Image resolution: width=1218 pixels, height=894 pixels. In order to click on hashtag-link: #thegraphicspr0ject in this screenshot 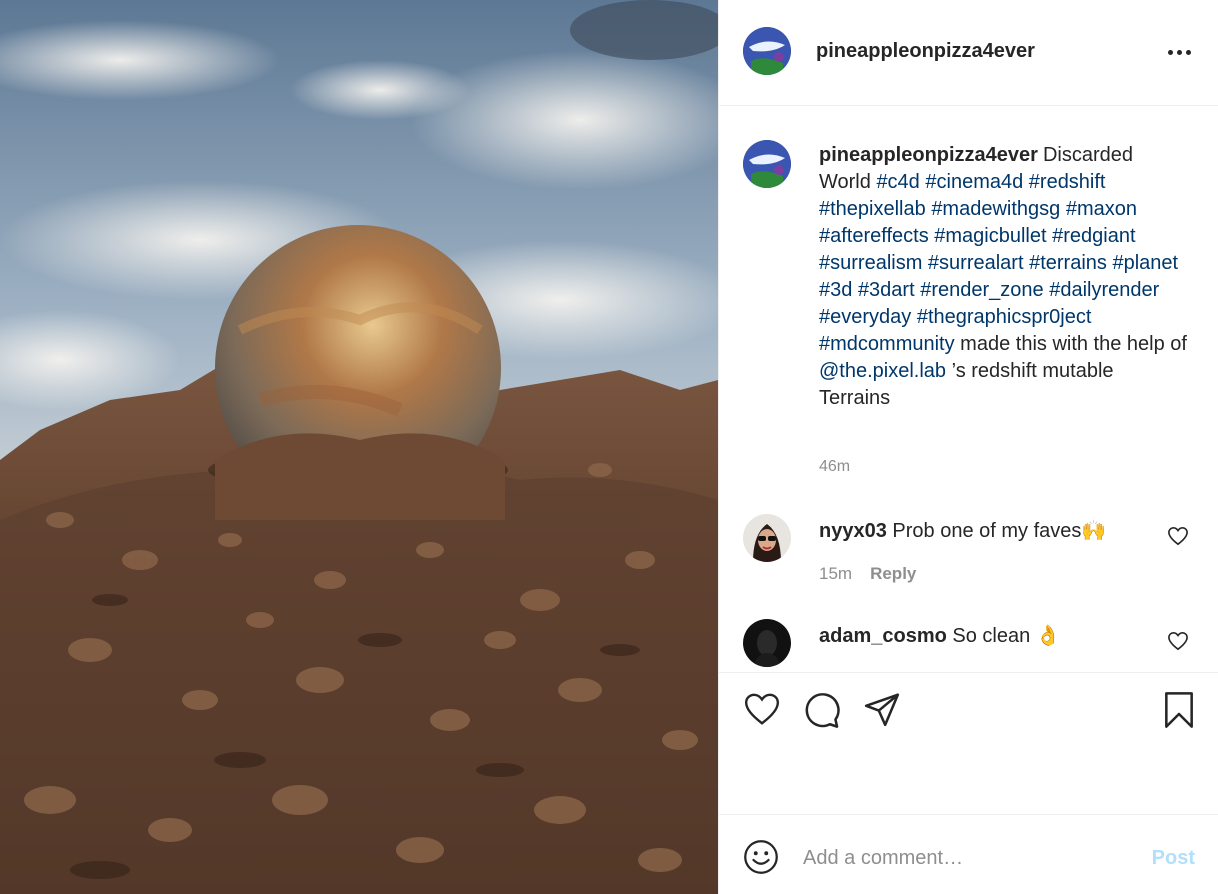, I will do `click(1004, 317)`.